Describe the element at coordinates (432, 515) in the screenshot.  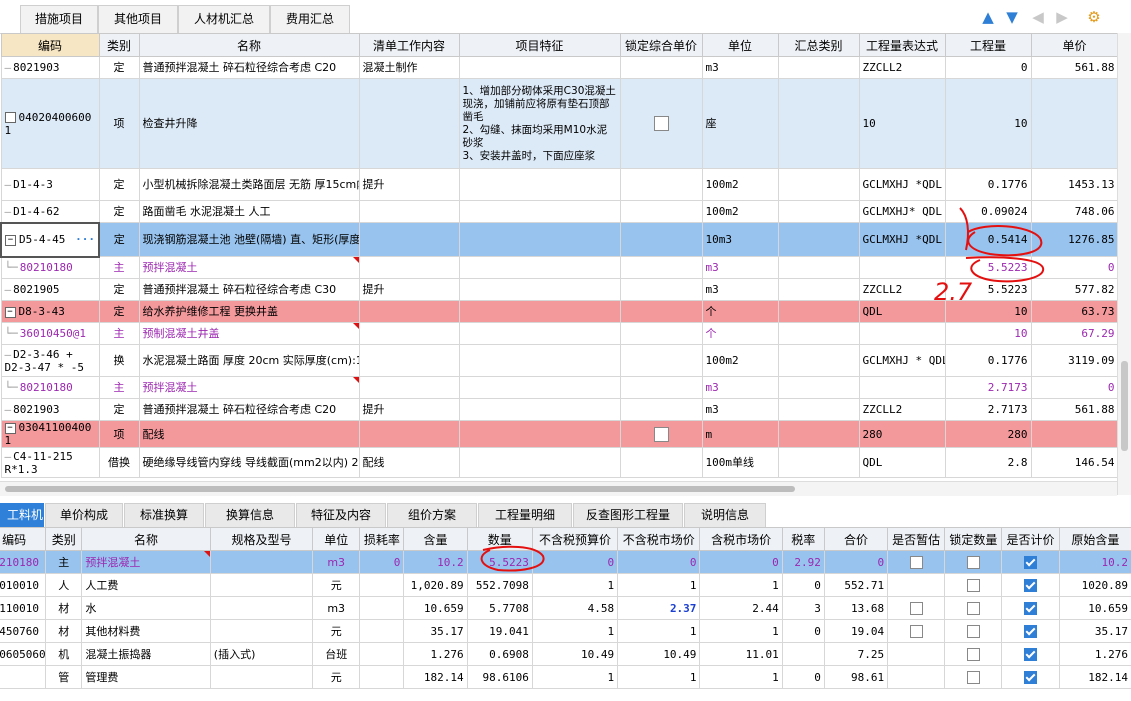
I see `detail-tab: 组价方案` at that location.